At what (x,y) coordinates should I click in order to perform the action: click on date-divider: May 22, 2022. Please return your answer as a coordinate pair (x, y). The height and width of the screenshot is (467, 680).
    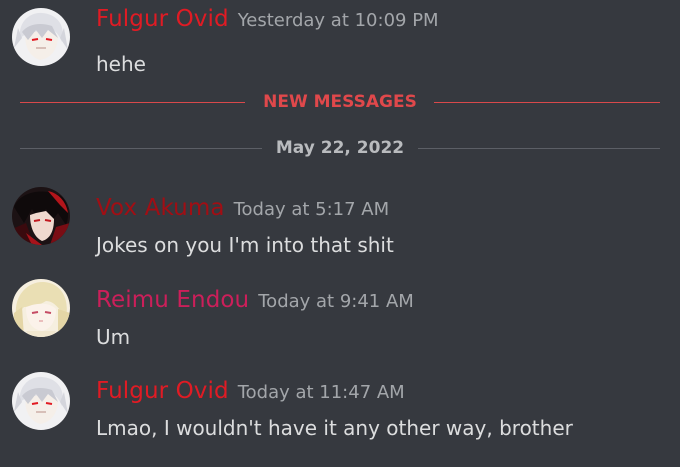
    Looking at the image, I should click on (340, 148).